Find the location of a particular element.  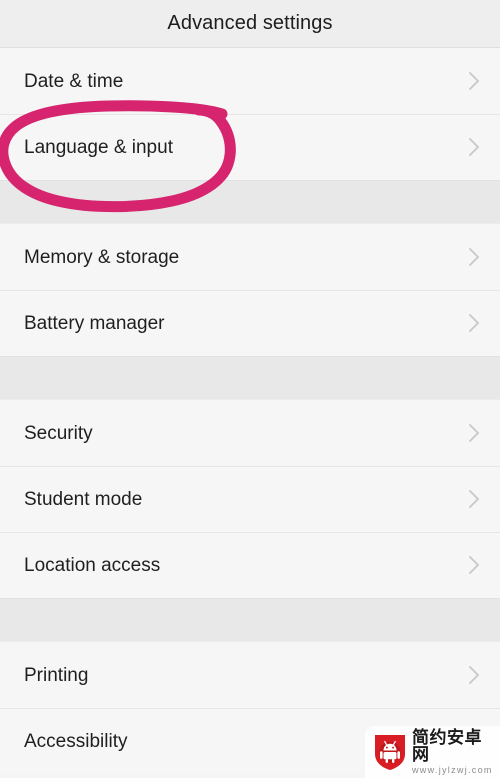

watermark-text: 简约安卓网 www.jylzwj.com is located at coordinates (454, 752).